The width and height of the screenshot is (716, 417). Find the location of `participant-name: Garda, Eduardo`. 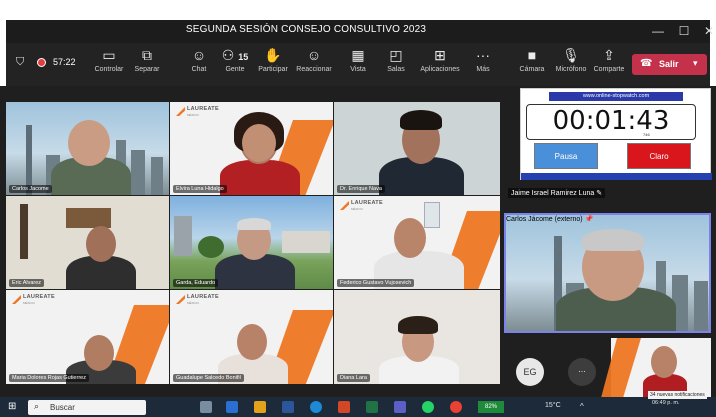

participant-name: Garda, Eduardo is located at coordinates (196, 283).